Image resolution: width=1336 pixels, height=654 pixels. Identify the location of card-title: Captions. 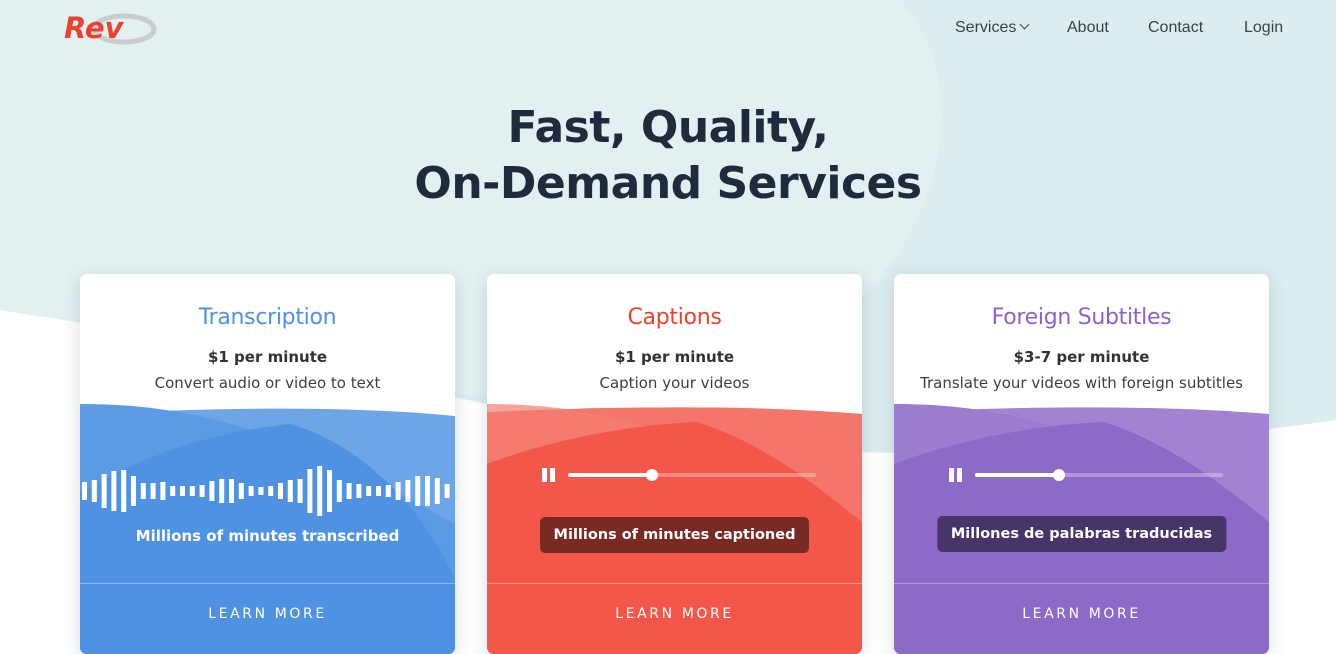
(674, 317).